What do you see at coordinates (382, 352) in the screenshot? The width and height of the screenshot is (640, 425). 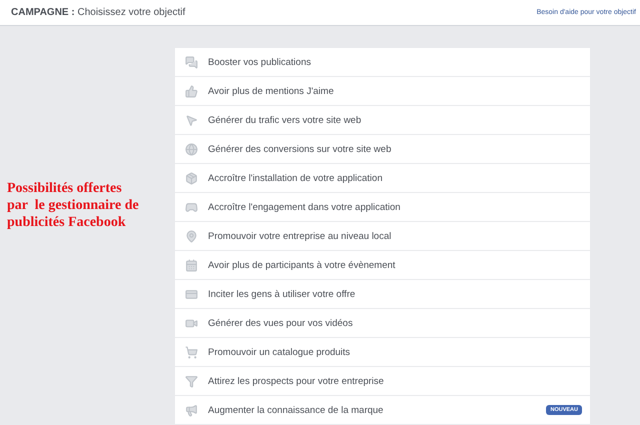 I see `objective-item: Promouvoir un catalogue produits` at bounding box center [382, 352].